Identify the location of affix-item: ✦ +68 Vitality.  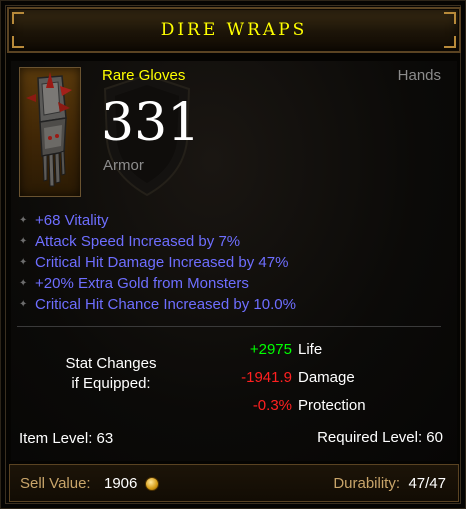
(156, 221).